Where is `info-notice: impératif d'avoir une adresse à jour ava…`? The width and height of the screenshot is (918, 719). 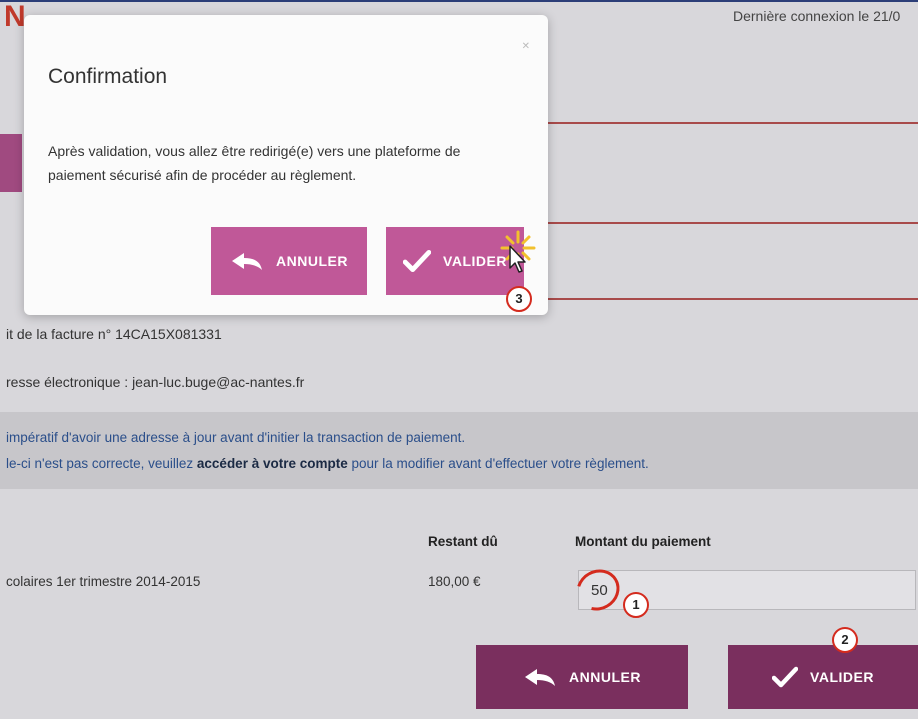
info-notice: impératif d'avoir une adresse à jour ava… is located at coordinates (459, 450).